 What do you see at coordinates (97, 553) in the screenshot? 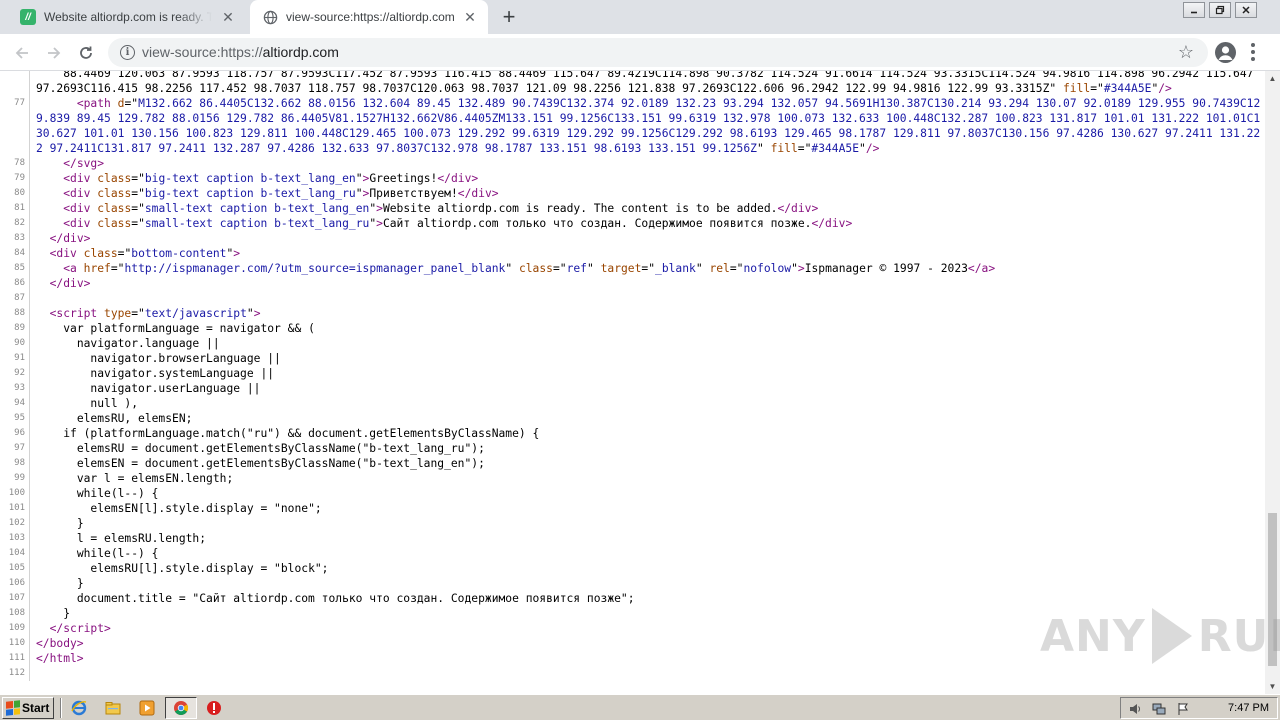
I see `line-code: while(l--) {` at bounding box center [97, 553].